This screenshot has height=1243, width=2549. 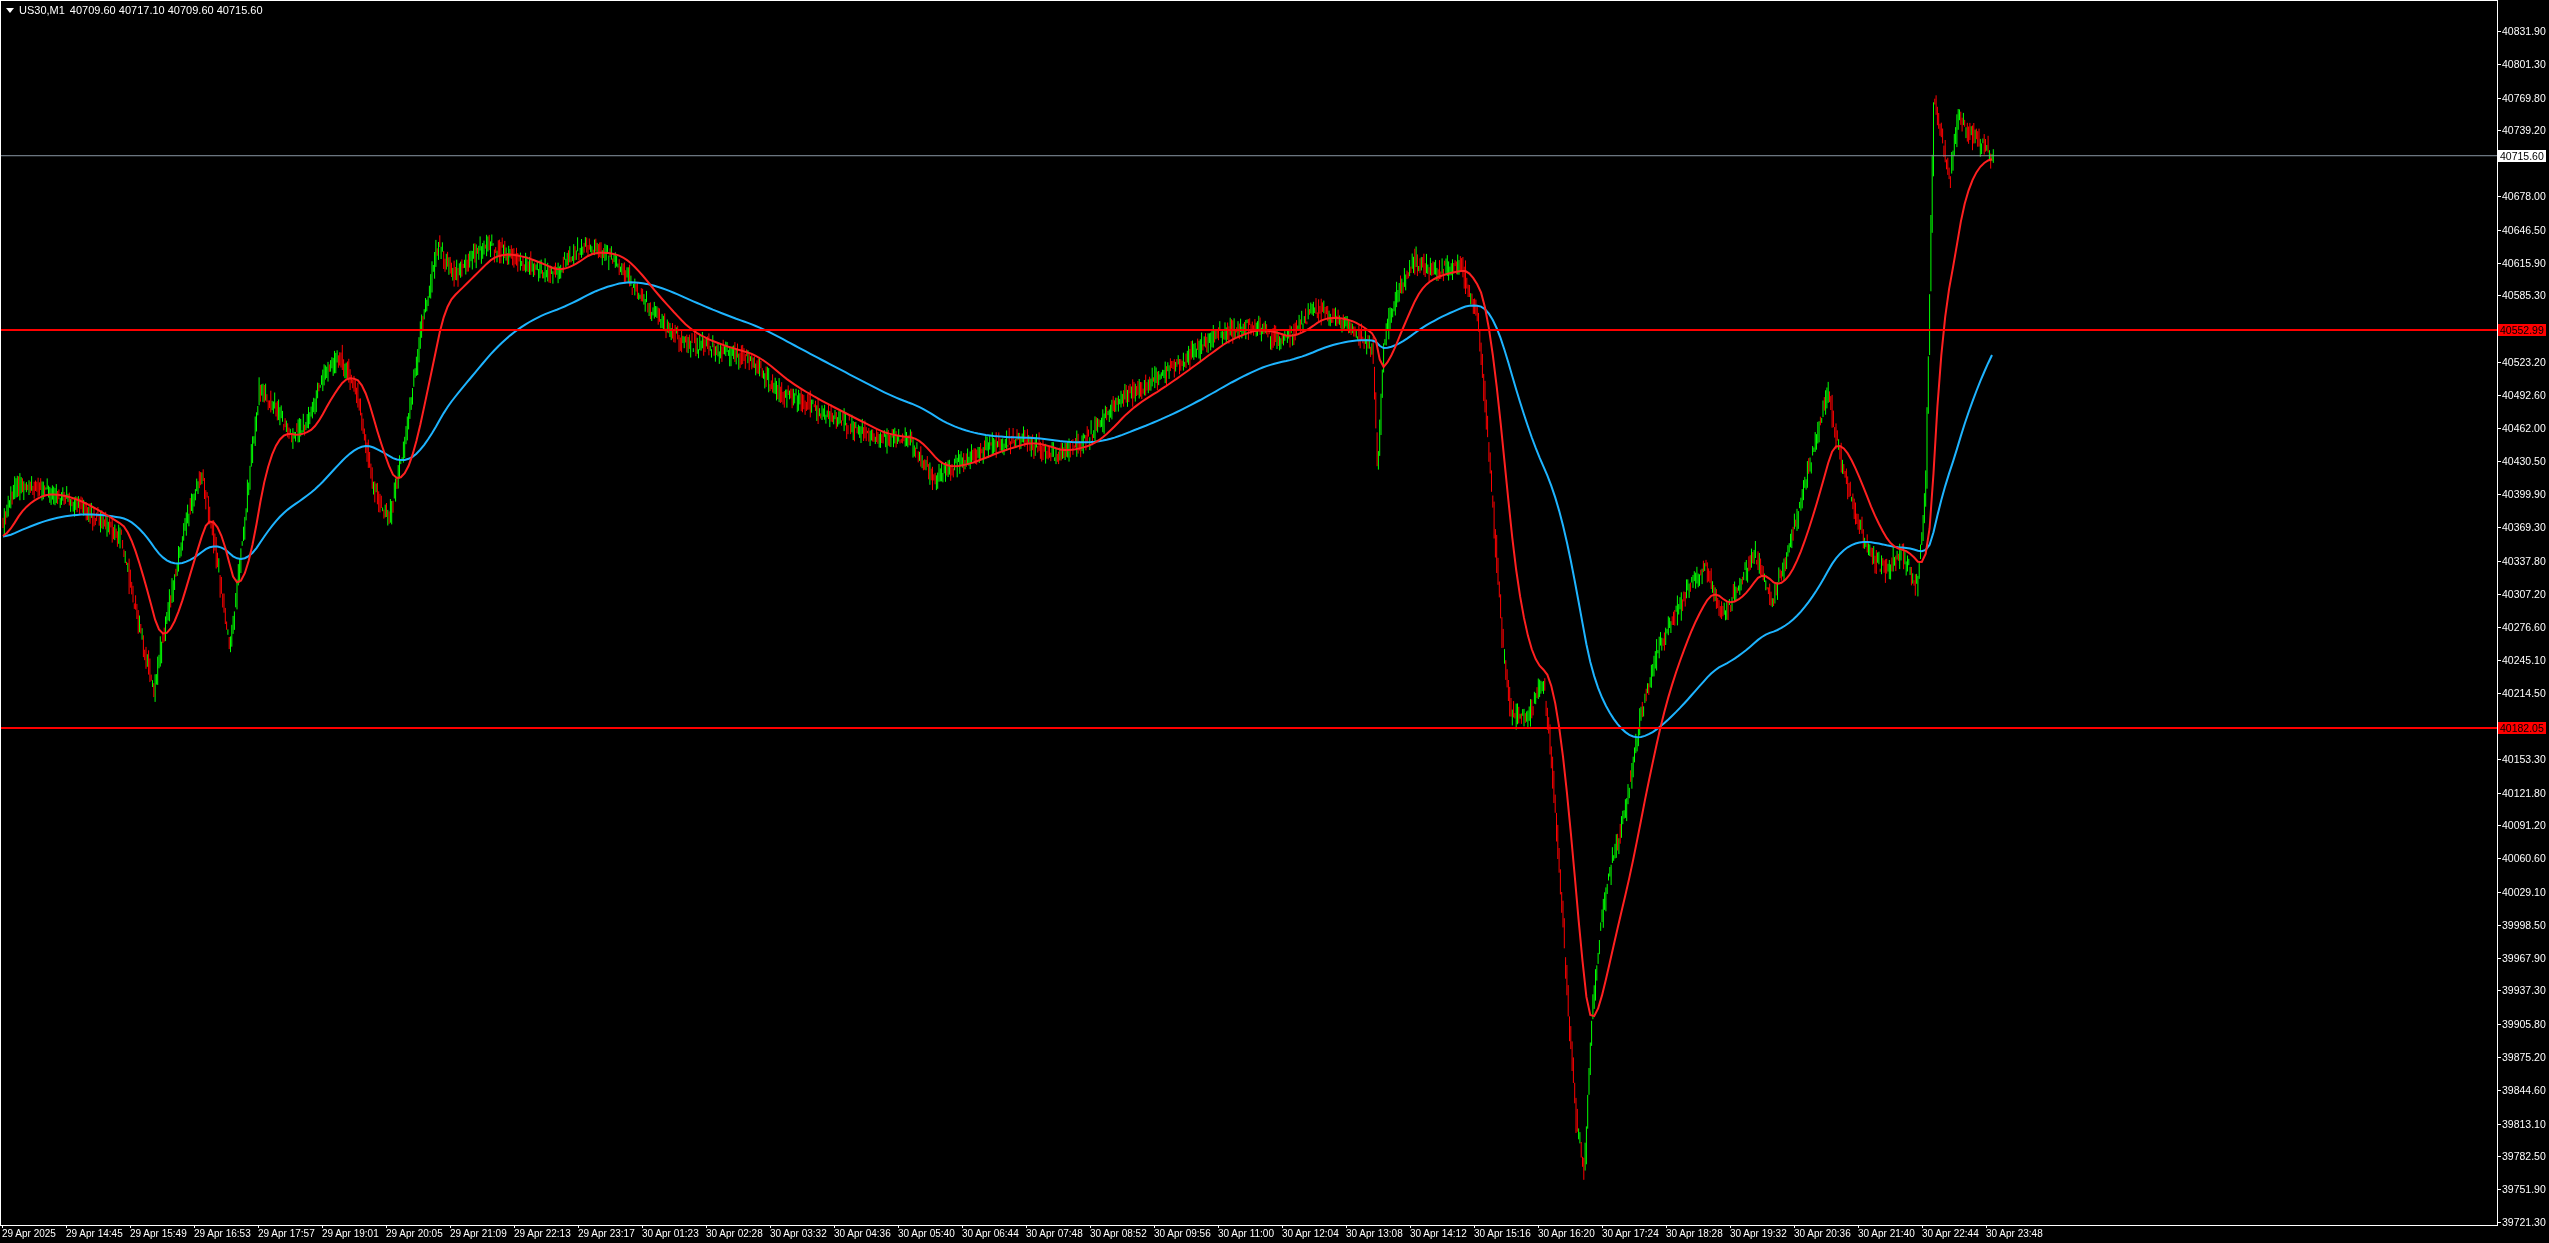 What do you see at coordinates (2522, 330) in the screenshot?
I see `price-label: 40552.99` at bounding box center [2522, 330].